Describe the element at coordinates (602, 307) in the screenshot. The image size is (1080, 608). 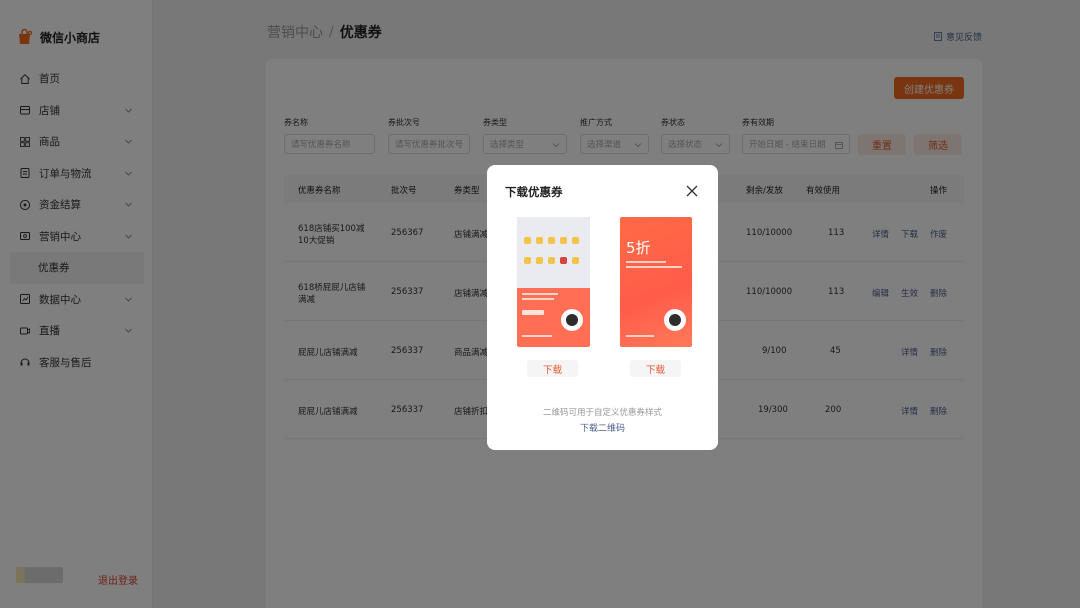
I see `download-coupon-dialog: 下载优惠券 5折 下载 下载 二维码可用于自定义优惠券样式 下载二维码` at that location.